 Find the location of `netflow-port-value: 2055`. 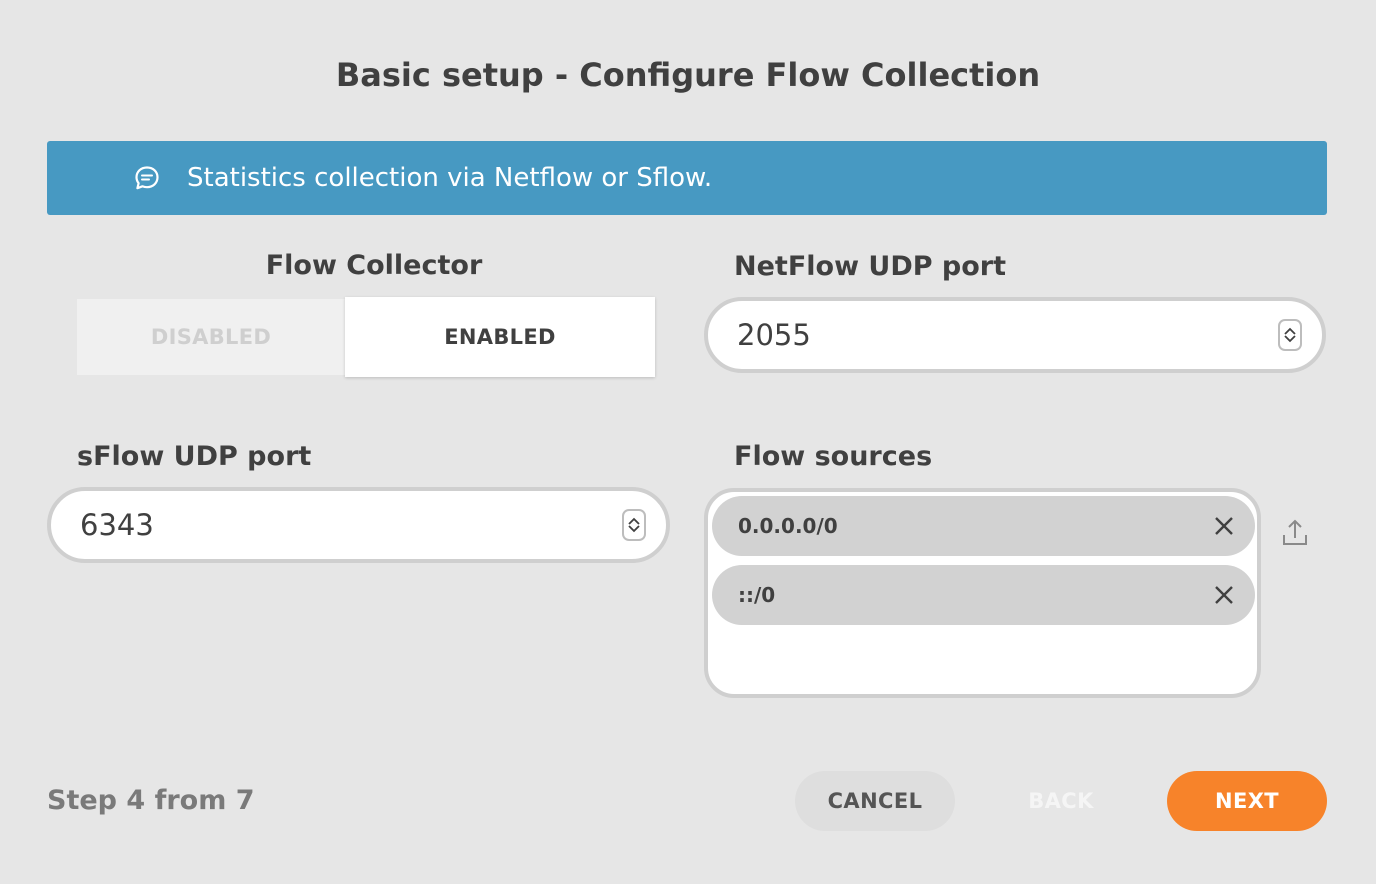

netflow-port-value: 2055 is located at coordinates (774, 335).